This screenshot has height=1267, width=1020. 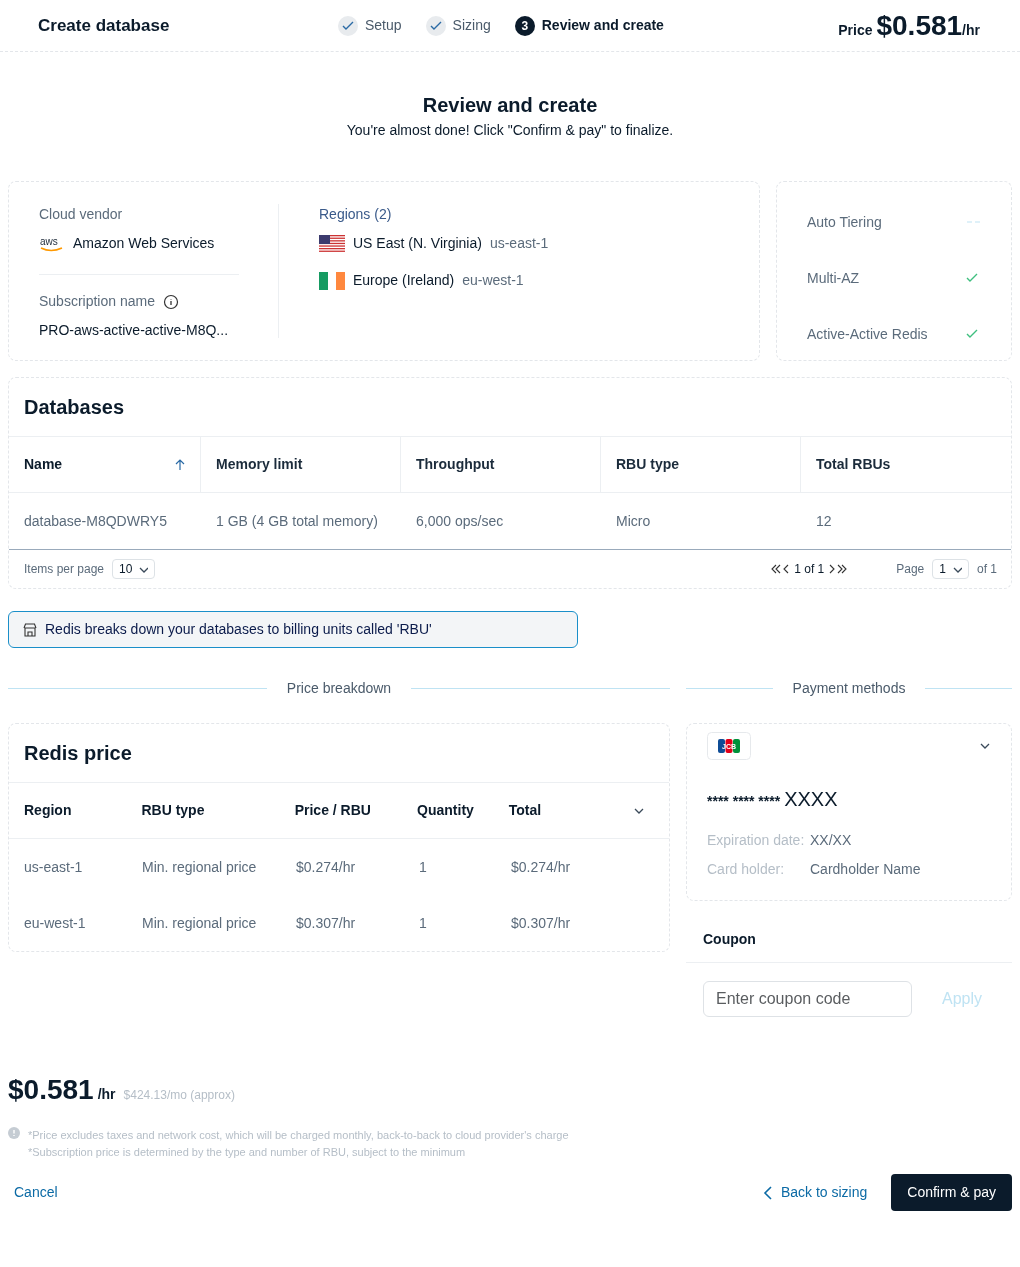 What do you see at coordinates (356, 214) in the screenshot?
I see `field-label: Regions (2)` at bounding box center [356, 214].